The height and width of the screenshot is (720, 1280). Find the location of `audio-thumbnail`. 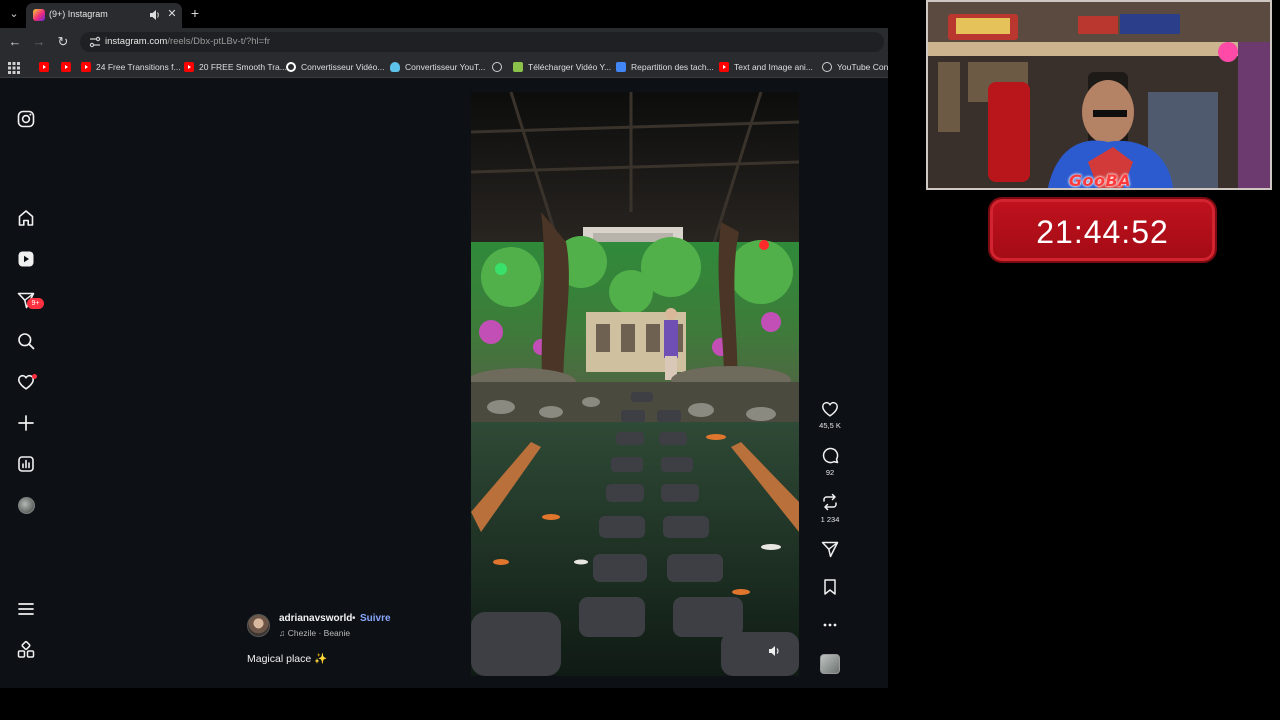

audio-thumbnail is located at coordinates (830, 664).